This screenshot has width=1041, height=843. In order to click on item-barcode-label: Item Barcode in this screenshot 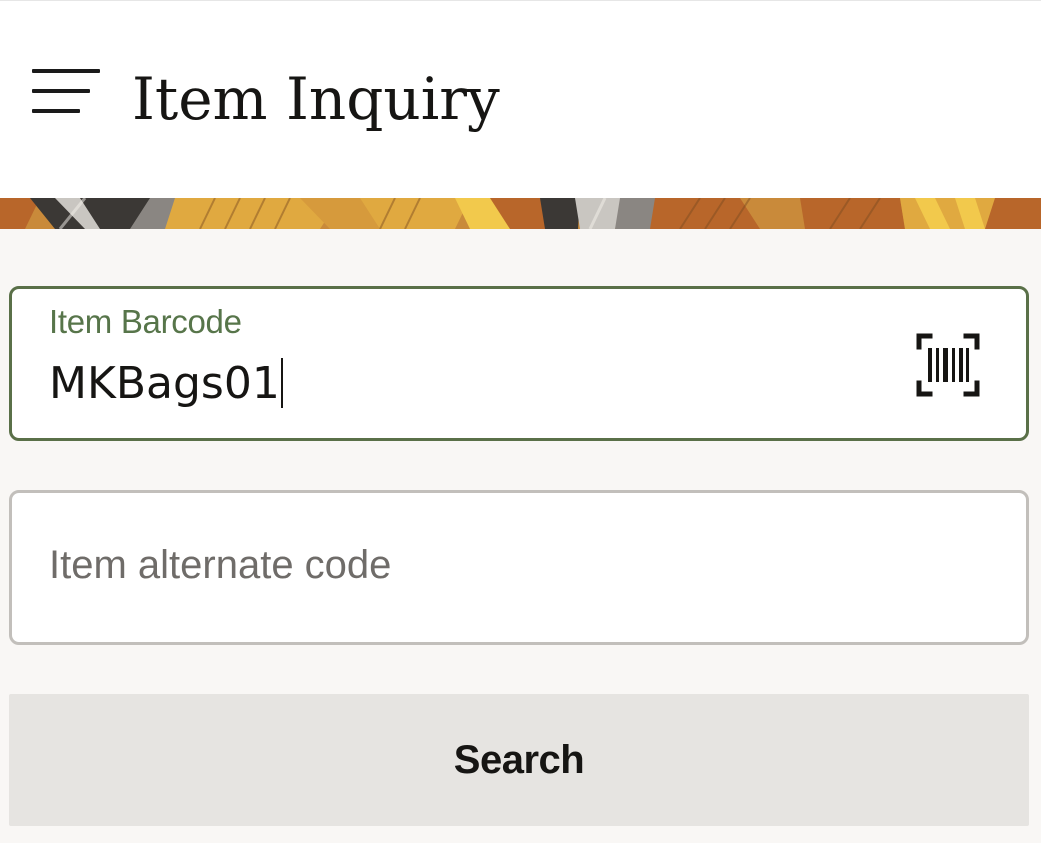, I will do `click(145, 321)`.